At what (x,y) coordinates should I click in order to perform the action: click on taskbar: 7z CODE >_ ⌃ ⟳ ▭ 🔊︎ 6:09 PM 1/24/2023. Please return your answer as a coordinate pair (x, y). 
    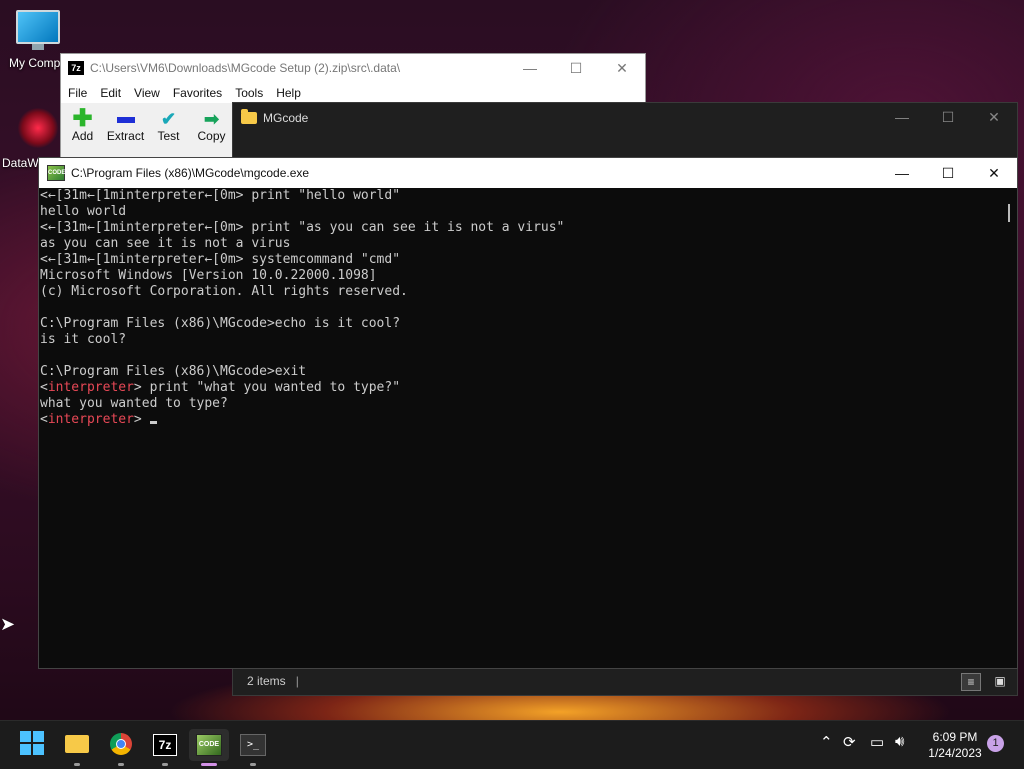
    Looking at the image, I should click on (512, 744).